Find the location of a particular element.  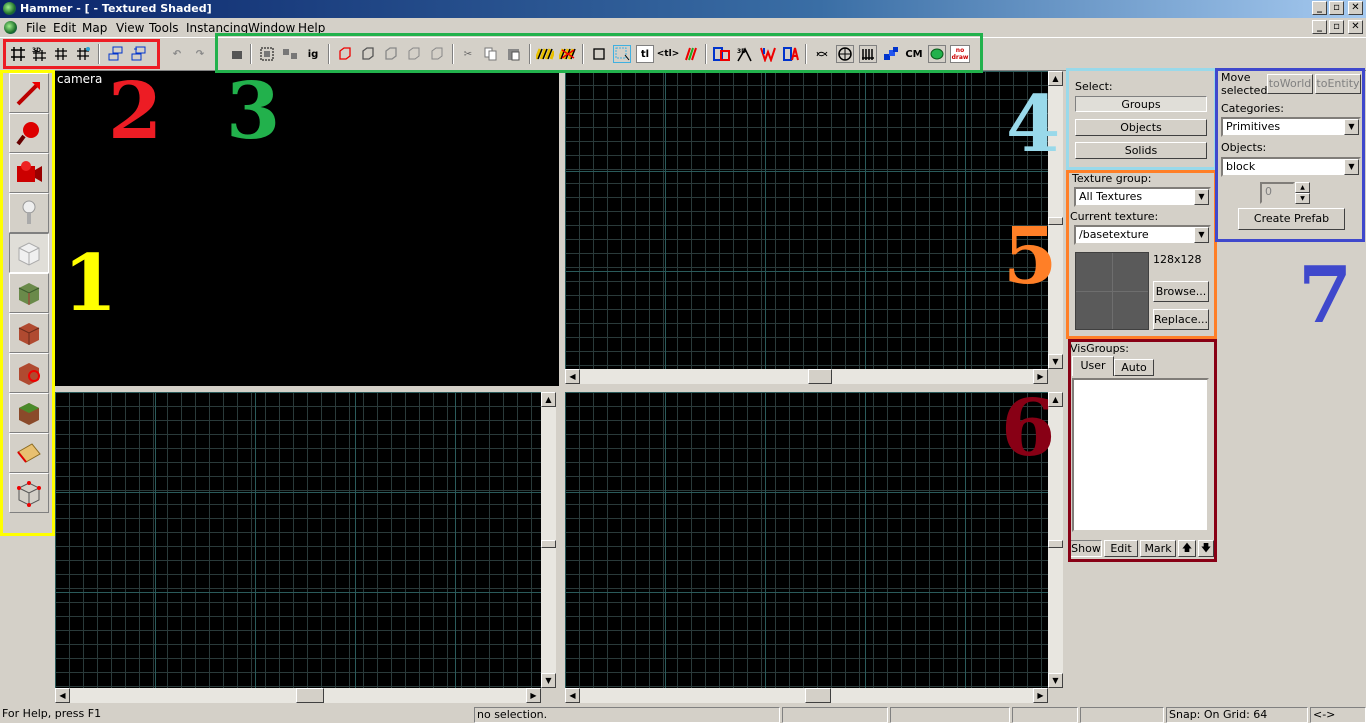

status-arrows: <-> is located at coordinates (1338, 715).